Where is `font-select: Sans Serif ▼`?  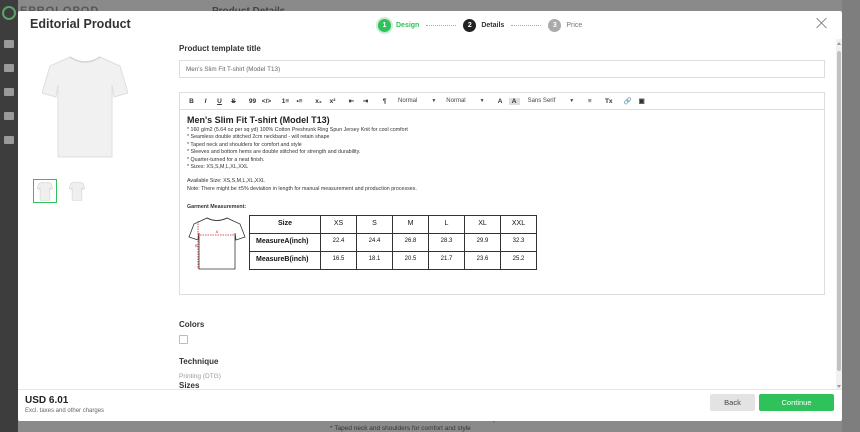
font-select: Sans Serif ▼ is located at coordinates (551, 101).